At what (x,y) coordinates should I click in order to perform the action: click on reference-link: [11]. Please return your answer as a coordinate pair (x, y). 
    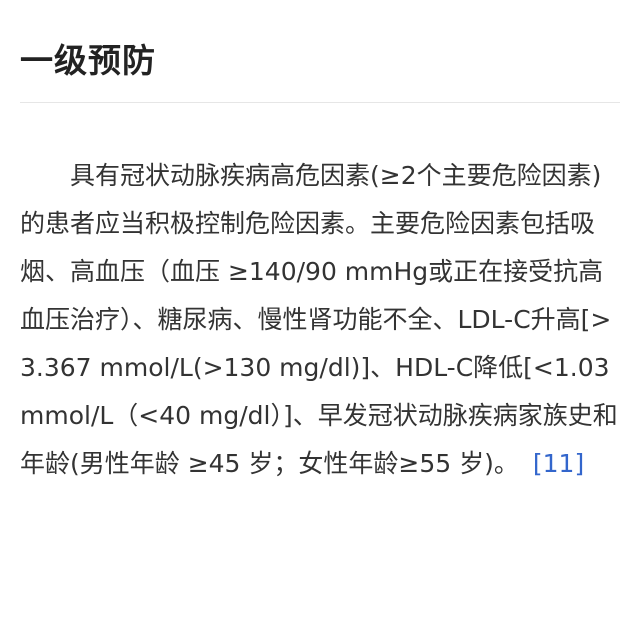
    Looking at the image, I should click on (558, 463).